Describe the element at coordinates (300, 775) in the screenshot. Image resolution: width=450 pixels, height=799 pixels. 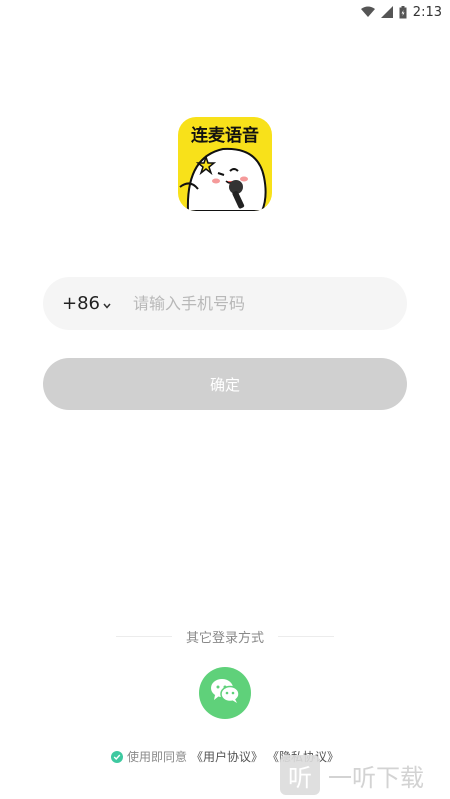
I see `watermark-icon: 听` at that location.